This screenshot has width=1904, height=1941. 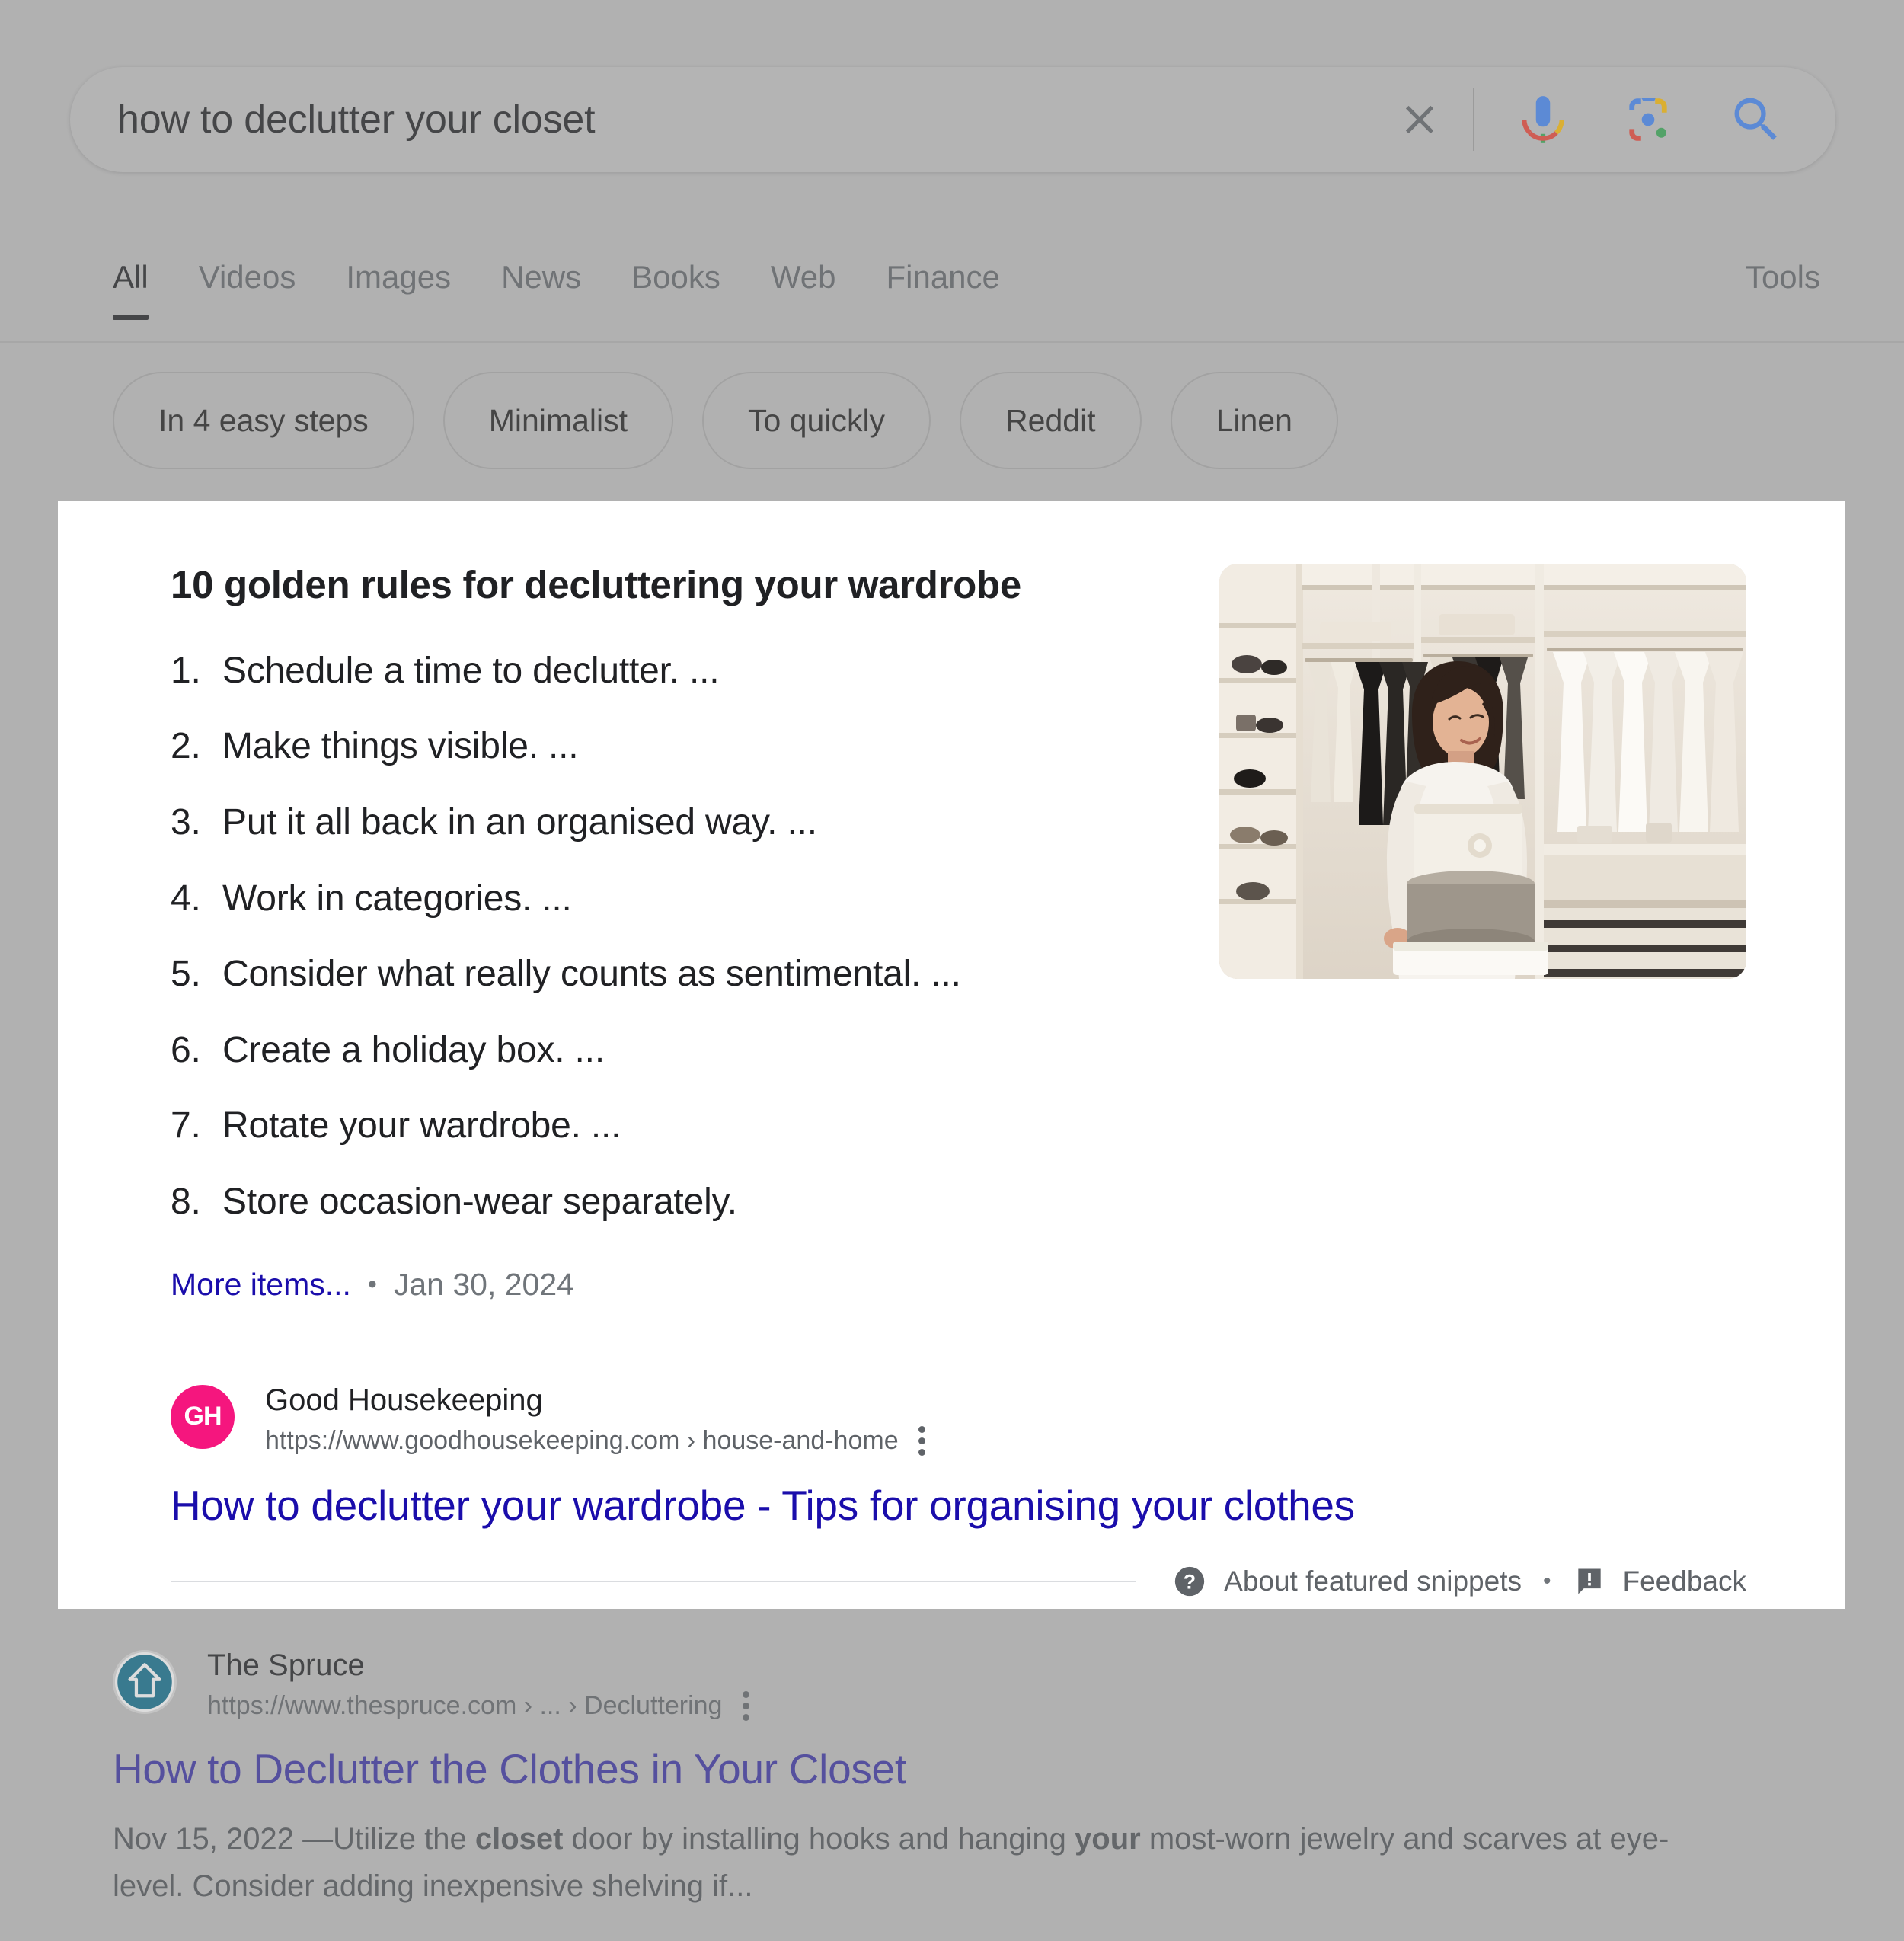 What do you see at coordinates (203, 1839) in the screenshot?
I see `organic-result-date: Nov 15, 2022` at bounding box center [203, 1839].